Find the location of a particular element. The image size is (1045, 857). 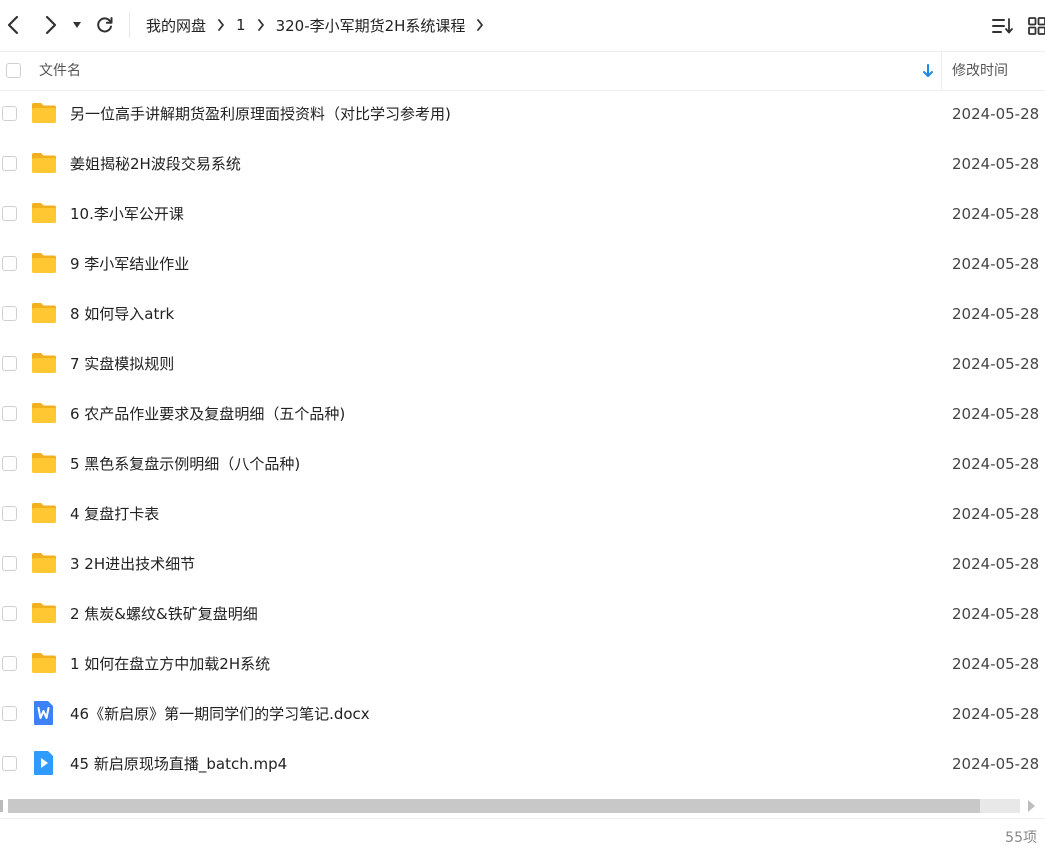

file-row: 4 复盘打卡表 2024-05-28 is located at coordinates (522, 514).